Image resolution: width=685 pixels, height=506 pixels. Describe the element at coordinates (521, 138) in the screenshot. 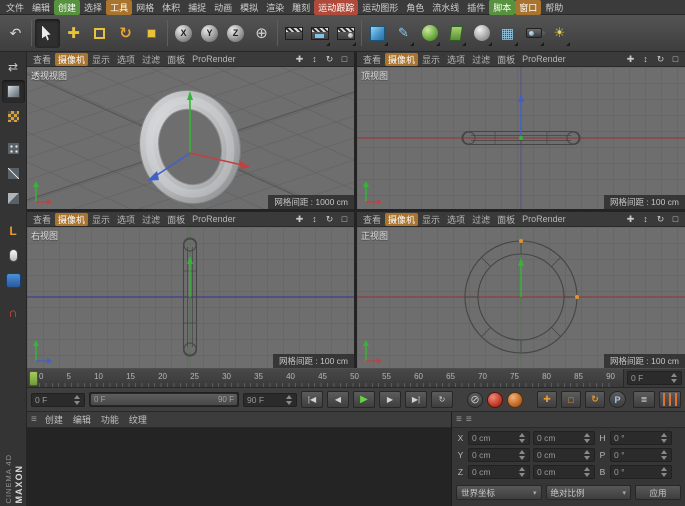

I see `viewport-top-canvas: 顶视图 网格间距 : 100 cm` at that location.